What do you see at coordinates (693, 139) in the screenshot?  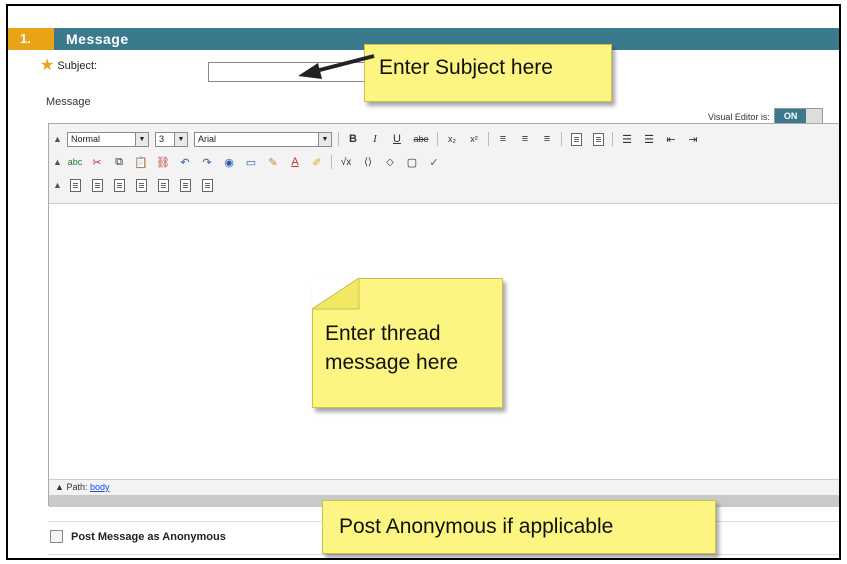 I see `indent-icon: ⇥` at bounding box center [693, 139].